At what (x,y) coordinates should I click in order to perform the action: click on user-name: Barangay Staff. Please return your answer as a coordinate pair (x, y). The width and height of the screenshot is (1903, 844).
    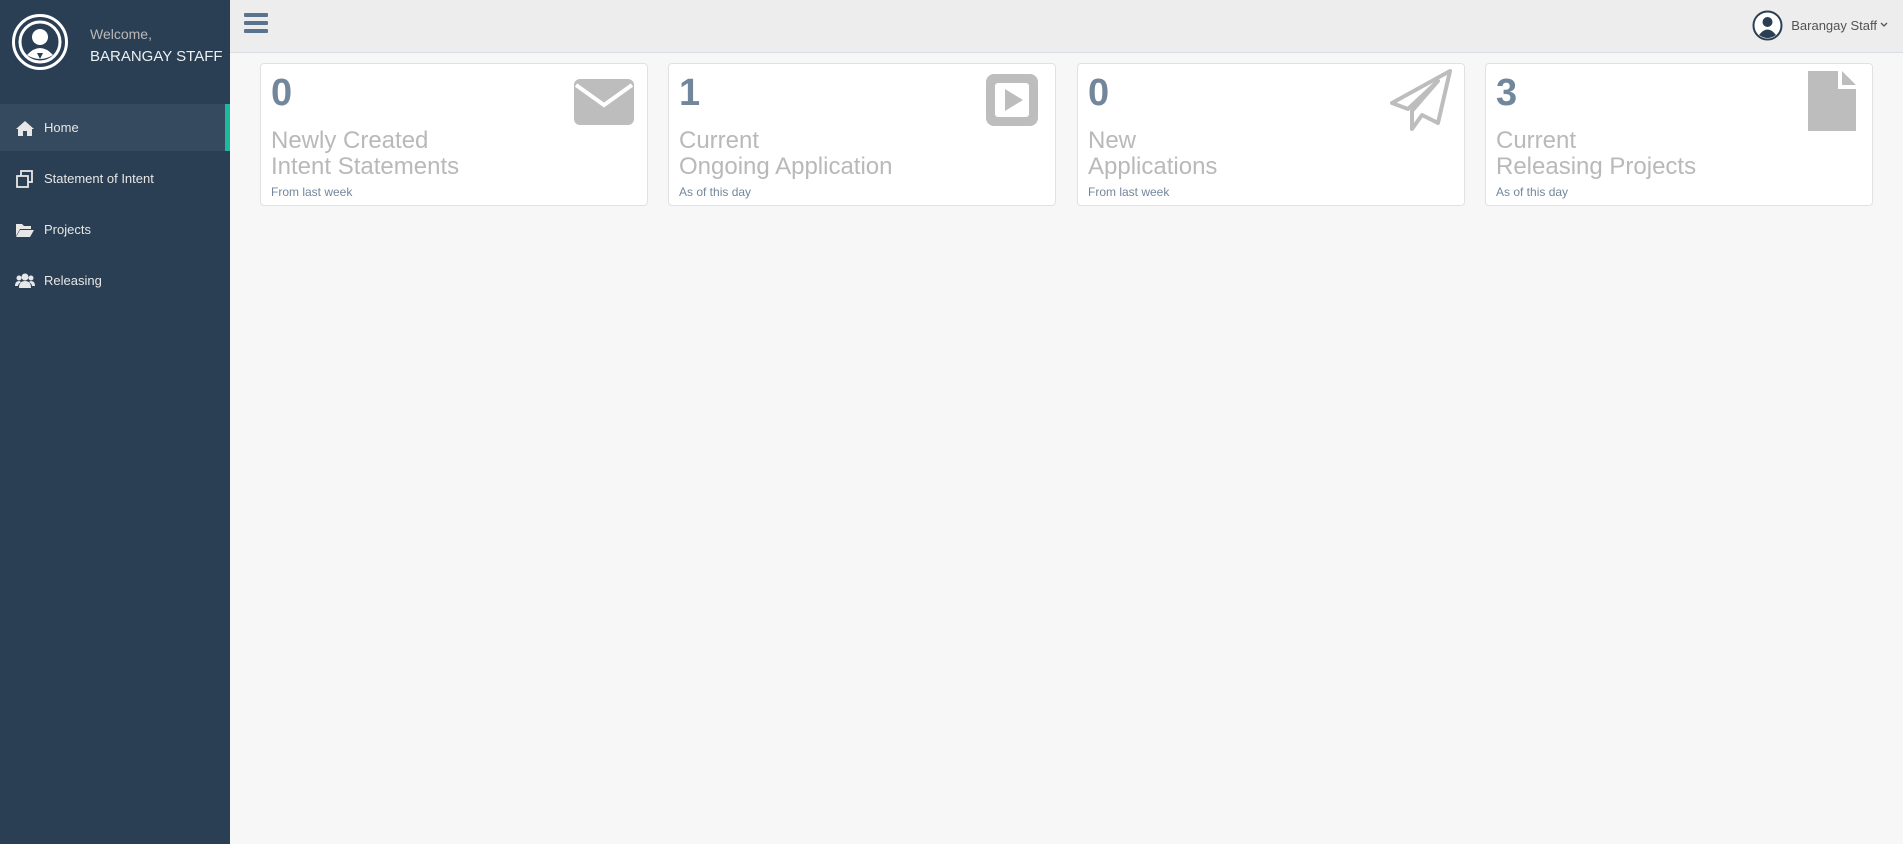
    Looking at the image, I should click on (1834, 25).